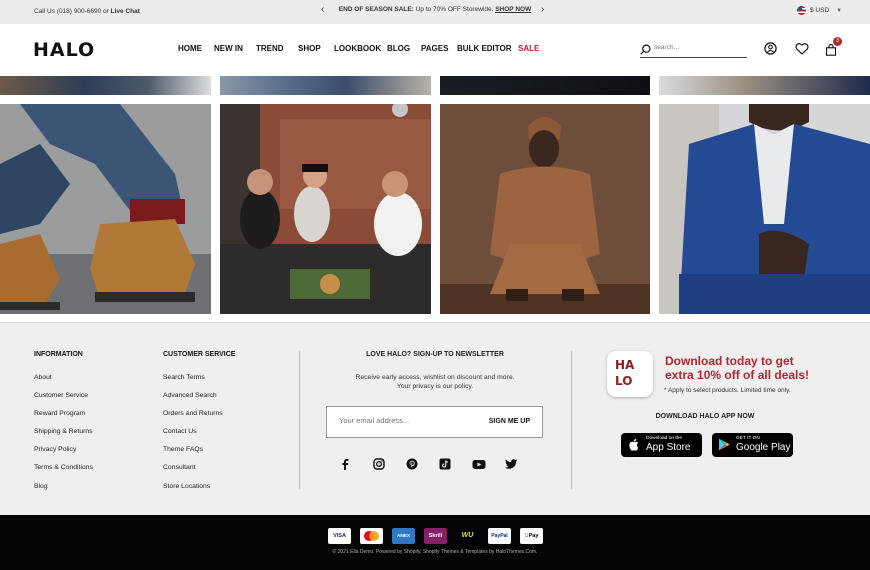 The height and width of the screenshot is (570, 870). I want to click on newsletter-form: SIGN ME UP, so click(434, 422).